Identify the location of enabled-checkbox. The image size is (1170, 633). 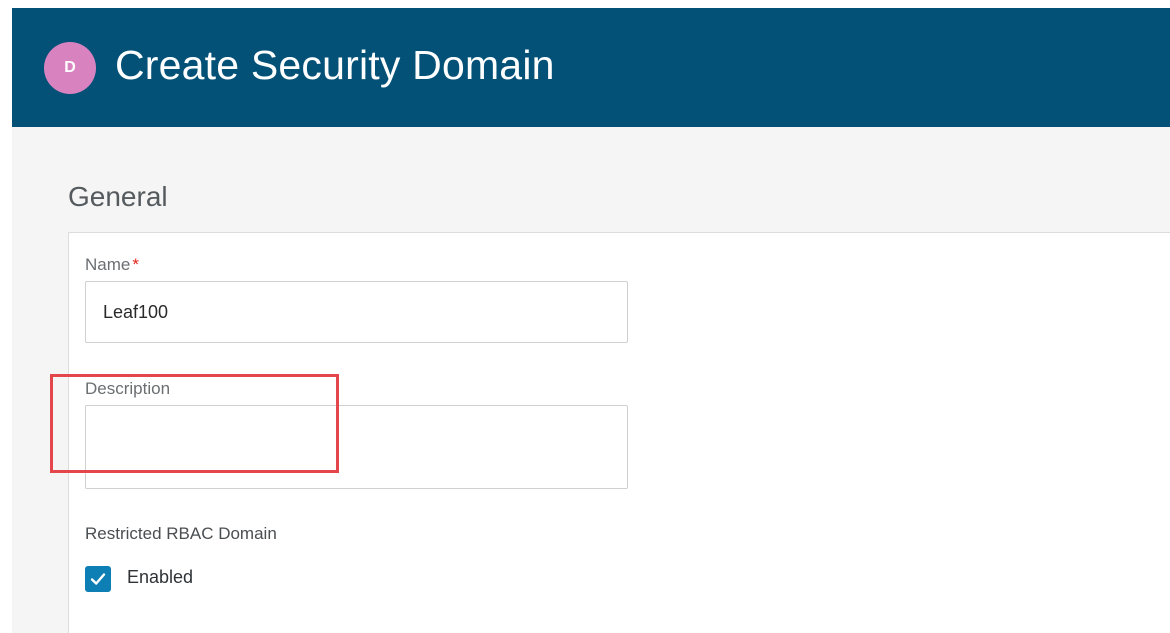
(98, 579).